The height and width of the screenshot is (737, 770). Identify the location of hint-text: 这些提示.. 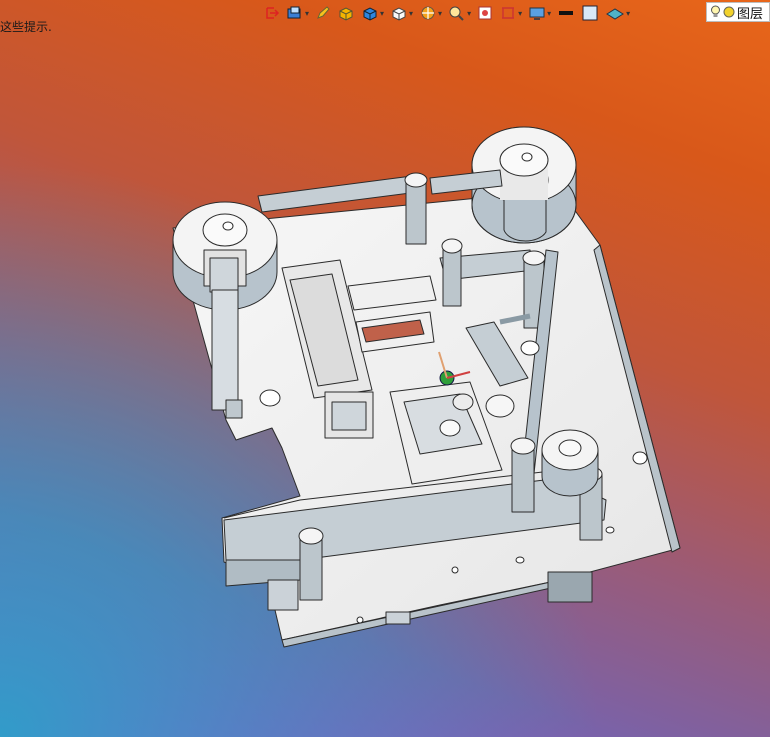
(26, 27).